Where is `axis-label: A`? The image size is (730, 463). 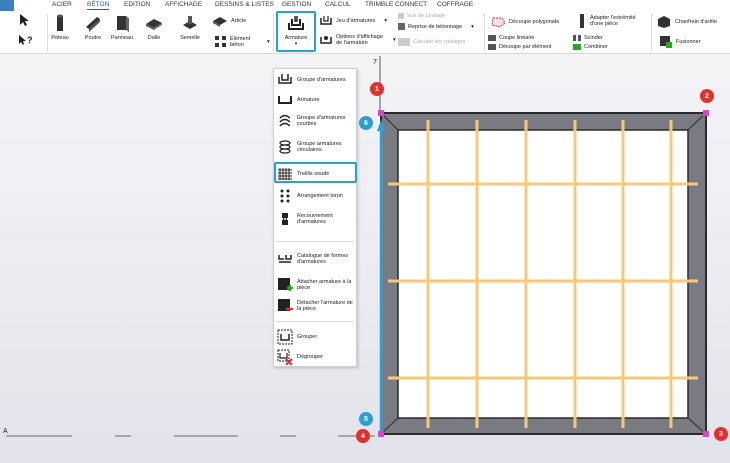 axis-label: A is located at coordinates (5, 431).